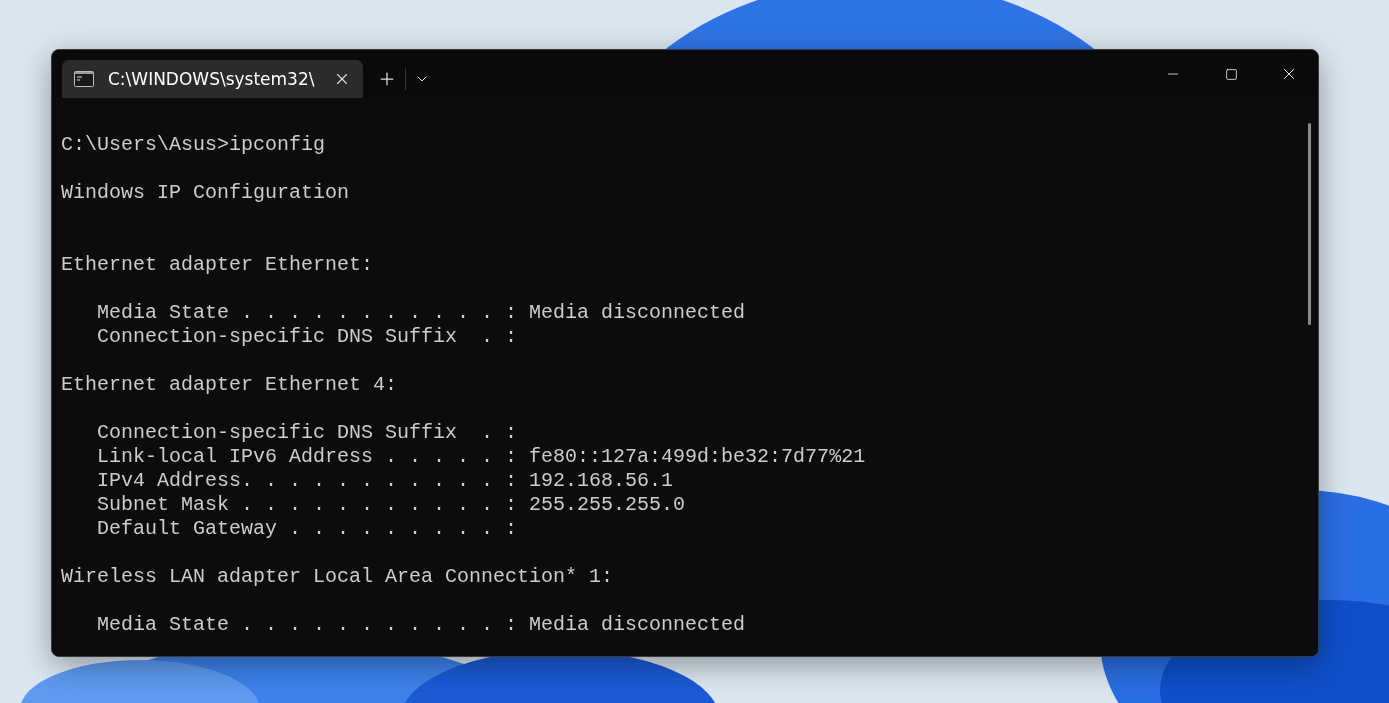  I want to click on terminal-line: Default Gateway . . . . . . . . . :, so click(307, 529).